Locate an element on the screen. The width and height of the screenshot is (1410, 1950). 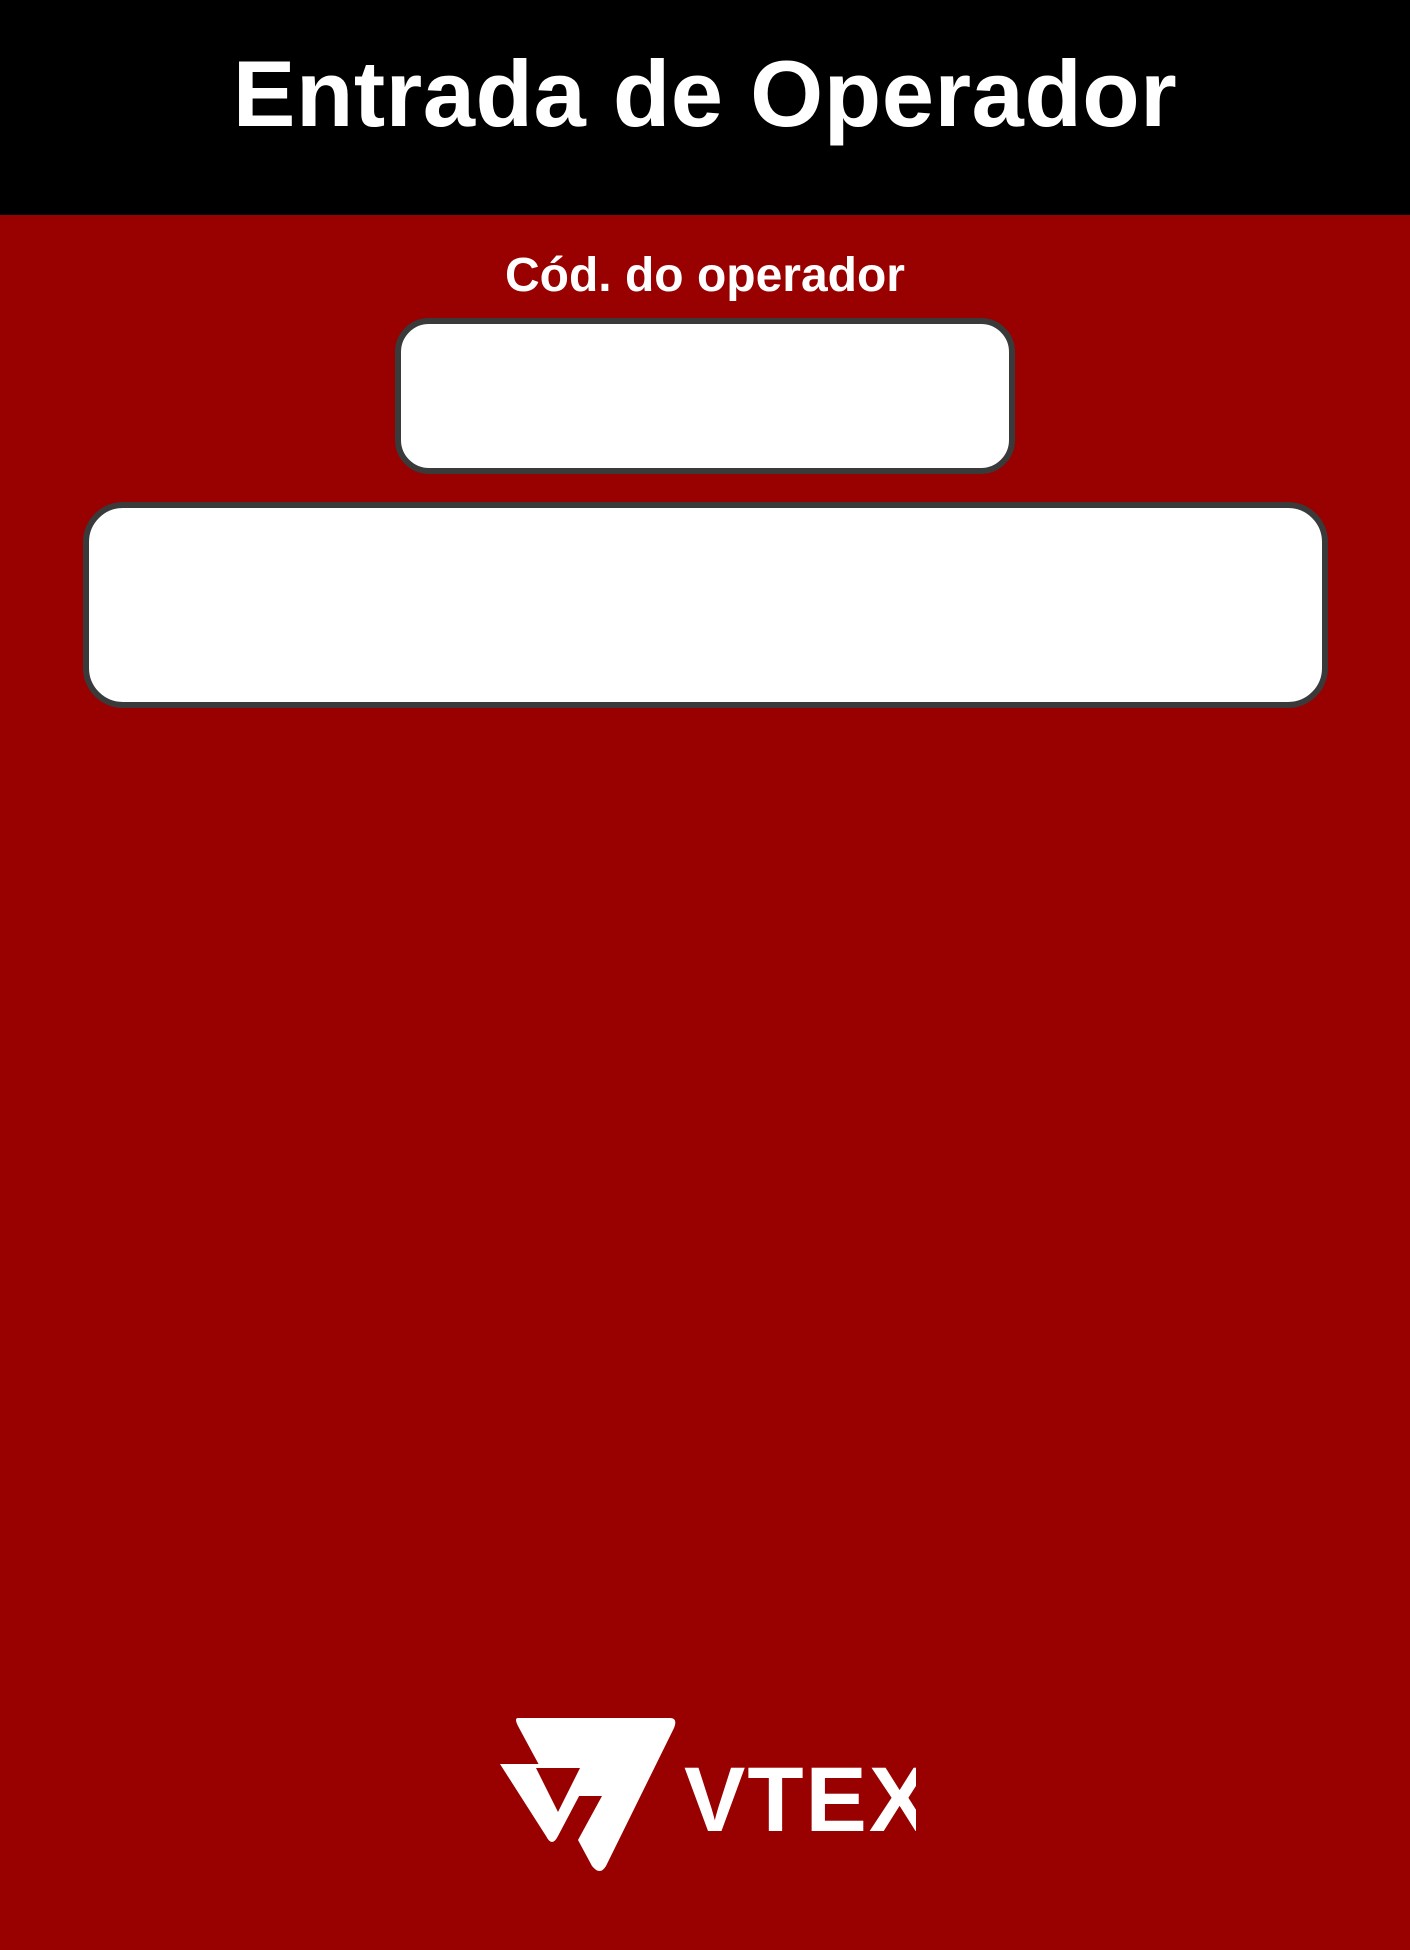
header-bar: Entrada de Operador is located at coordinates (705, 107).